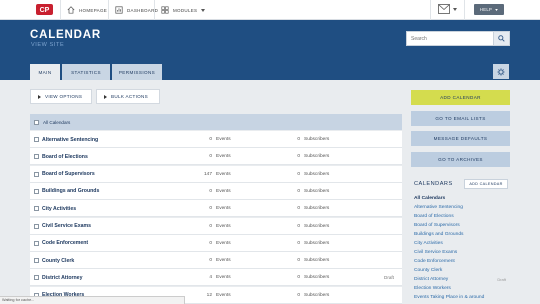 This screenshot has width=540, height=304. I want to click on calendar-name-link: Code Enforcement, so click(65, 243).